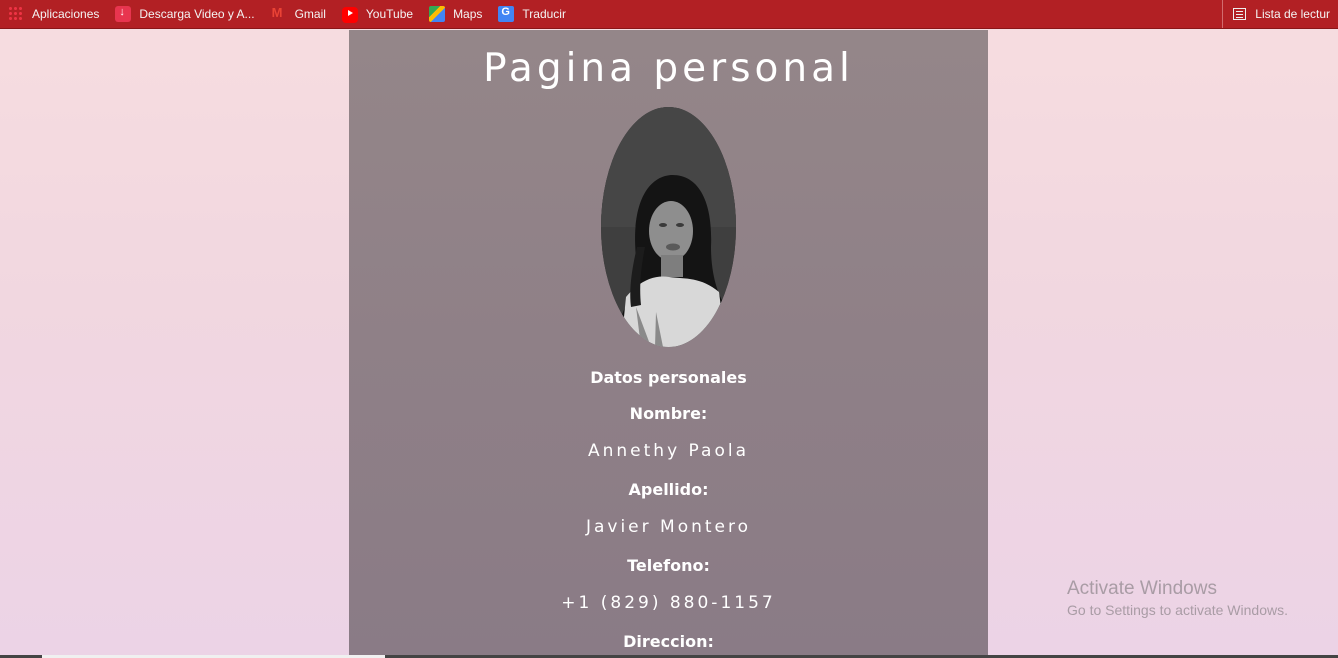  I want to click on page-title: Pagina personal, so click(668, 68).